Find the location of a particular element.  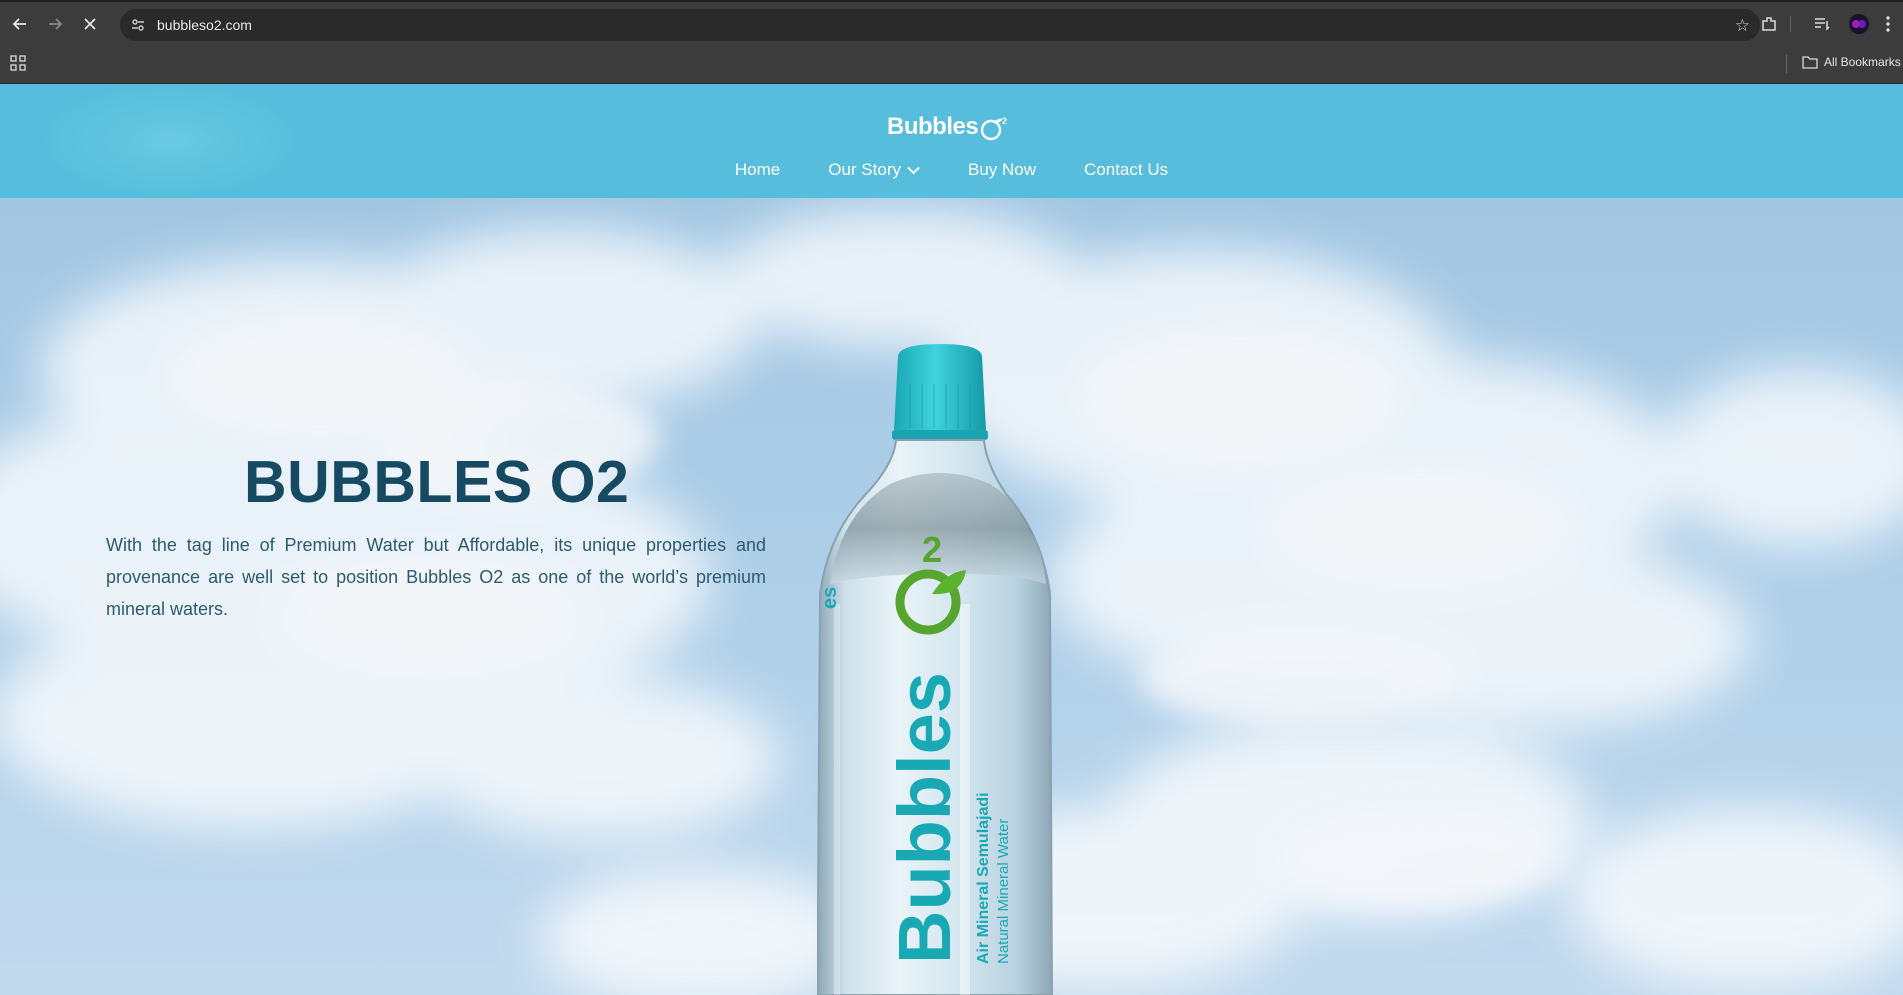

browser-toolbar: bubbleso2.com ☆ is located at coordinates (951, 22).